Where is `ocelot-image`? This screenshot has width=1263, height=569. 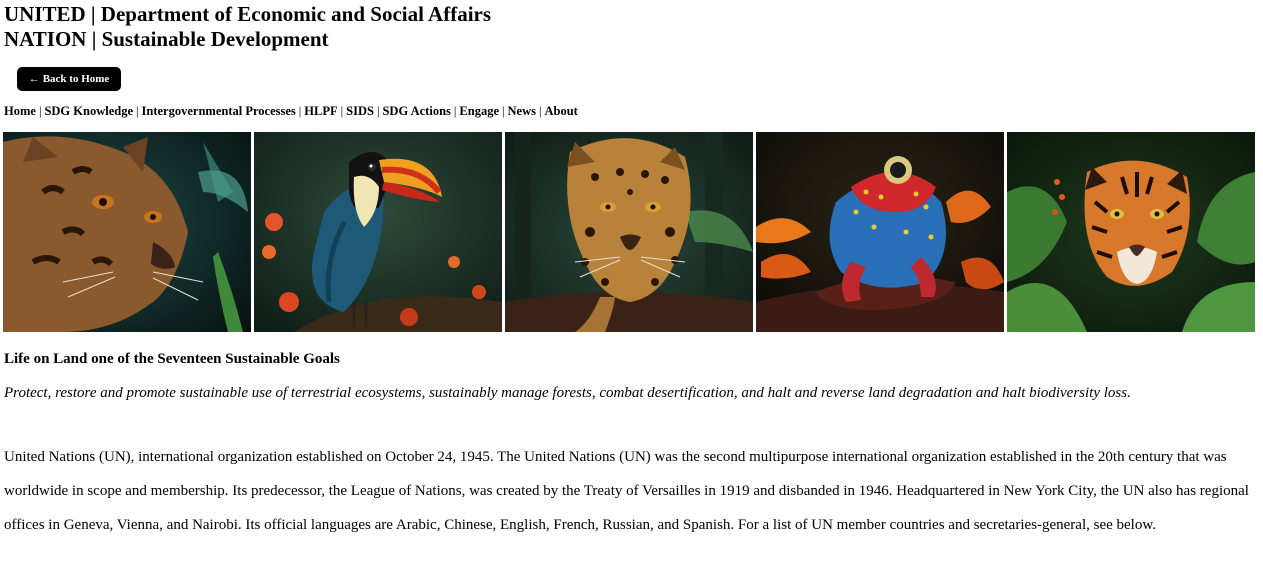
ocelot-image is located at coordinates (127, 232).